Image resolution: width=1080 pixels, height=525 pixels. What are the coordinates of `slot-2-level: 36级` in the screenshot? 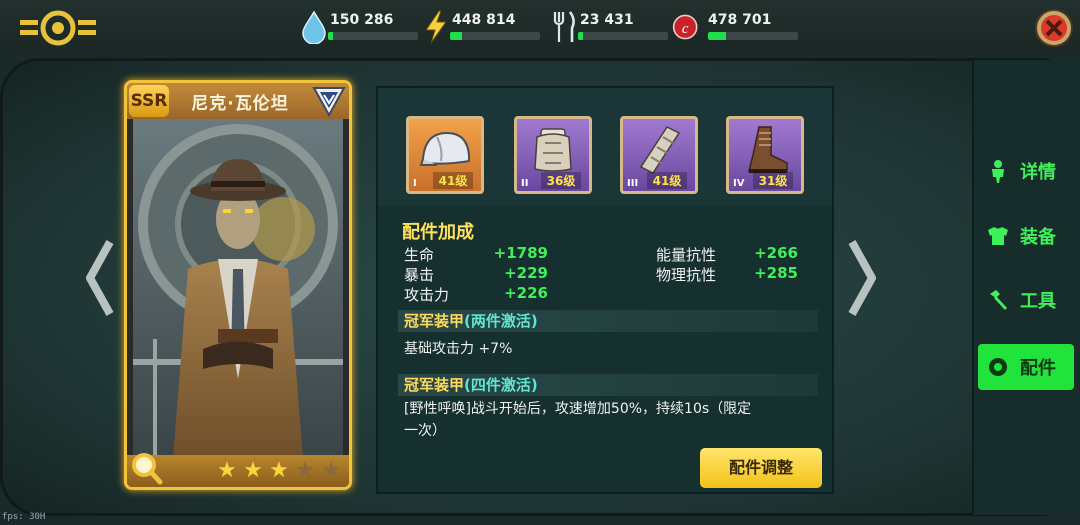 It's located at (561, 180).